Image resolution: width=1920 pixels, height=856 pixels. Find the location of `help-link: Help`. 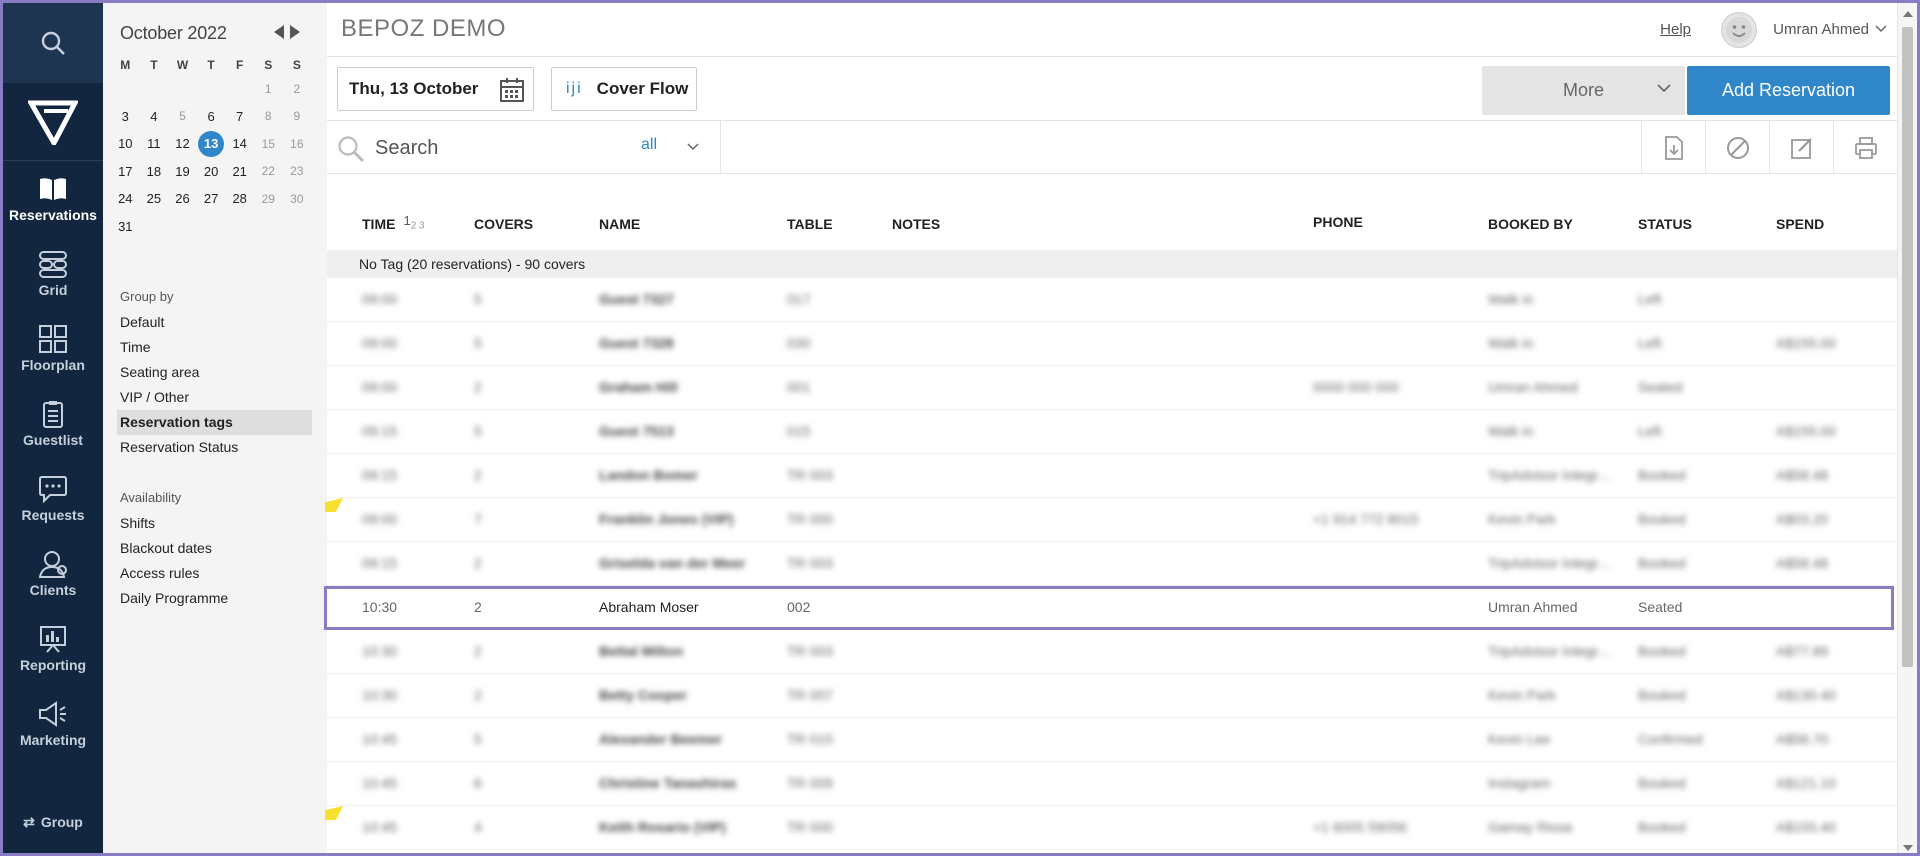

help-link: Help is located at coordinates (1675, 29).